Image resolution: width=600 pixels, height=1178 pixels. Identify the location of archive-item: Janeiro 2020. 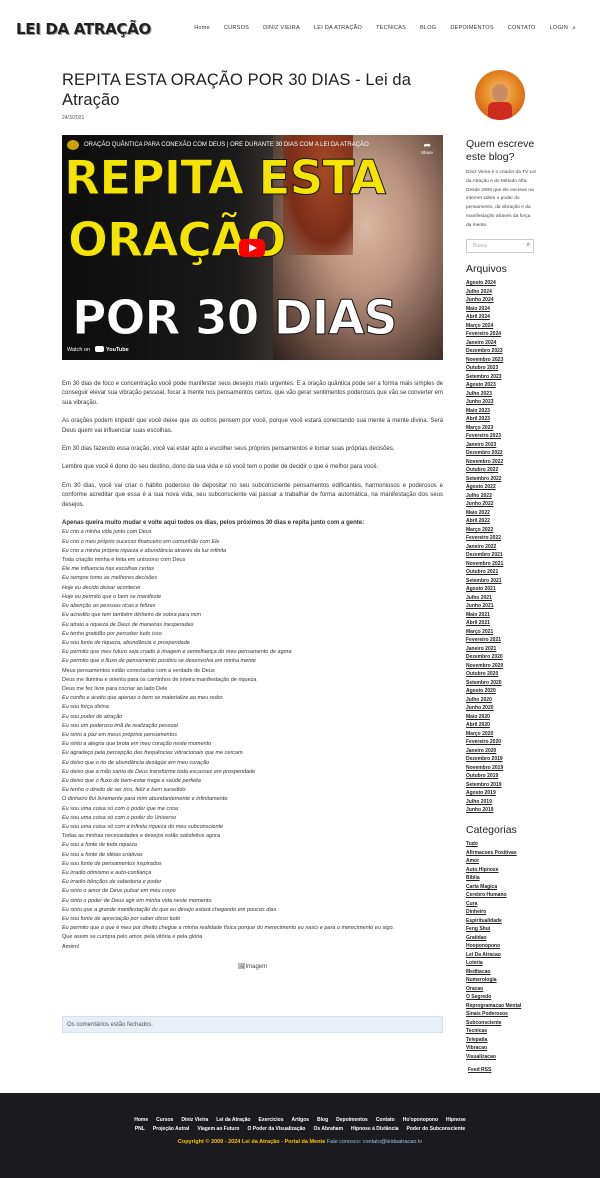
(501, 751).